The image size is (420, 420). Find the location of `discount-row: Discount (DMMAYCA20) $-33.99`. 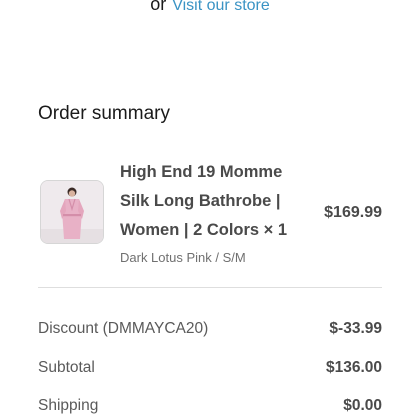

discount-row: Discount (DMMAYCA20) $-33.99 is located at coordinates (210, 329).